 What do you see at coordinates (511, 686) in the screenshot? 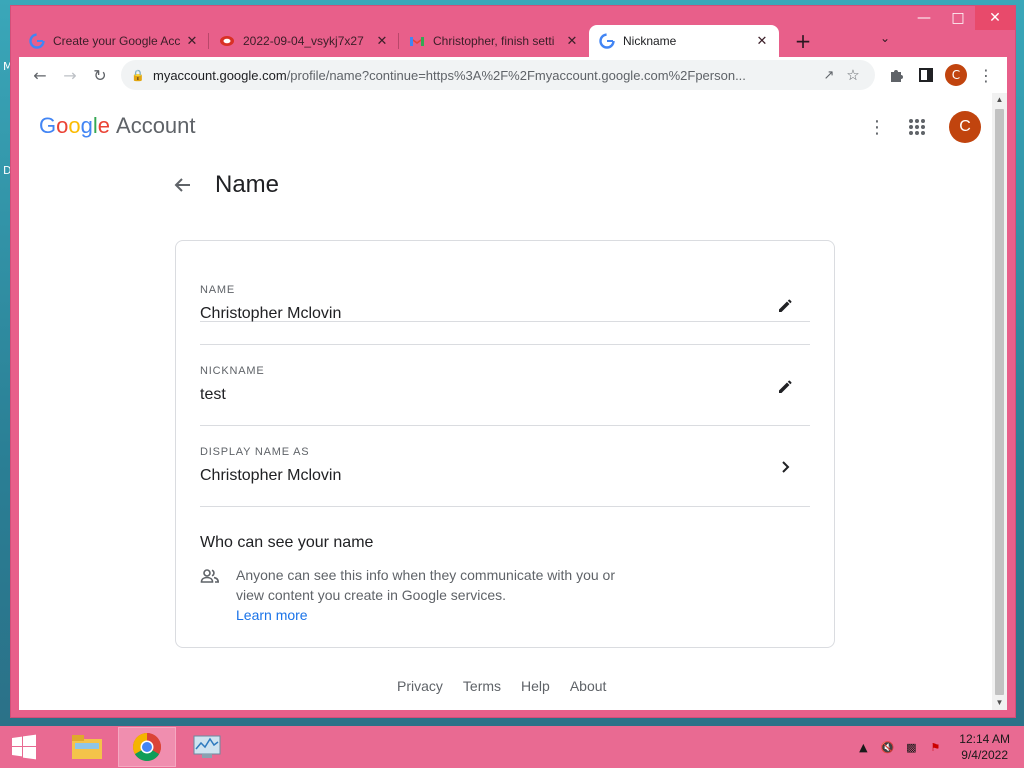
I see `page-footer: Privacy Terms Help About` at bounding box center [511, 686].